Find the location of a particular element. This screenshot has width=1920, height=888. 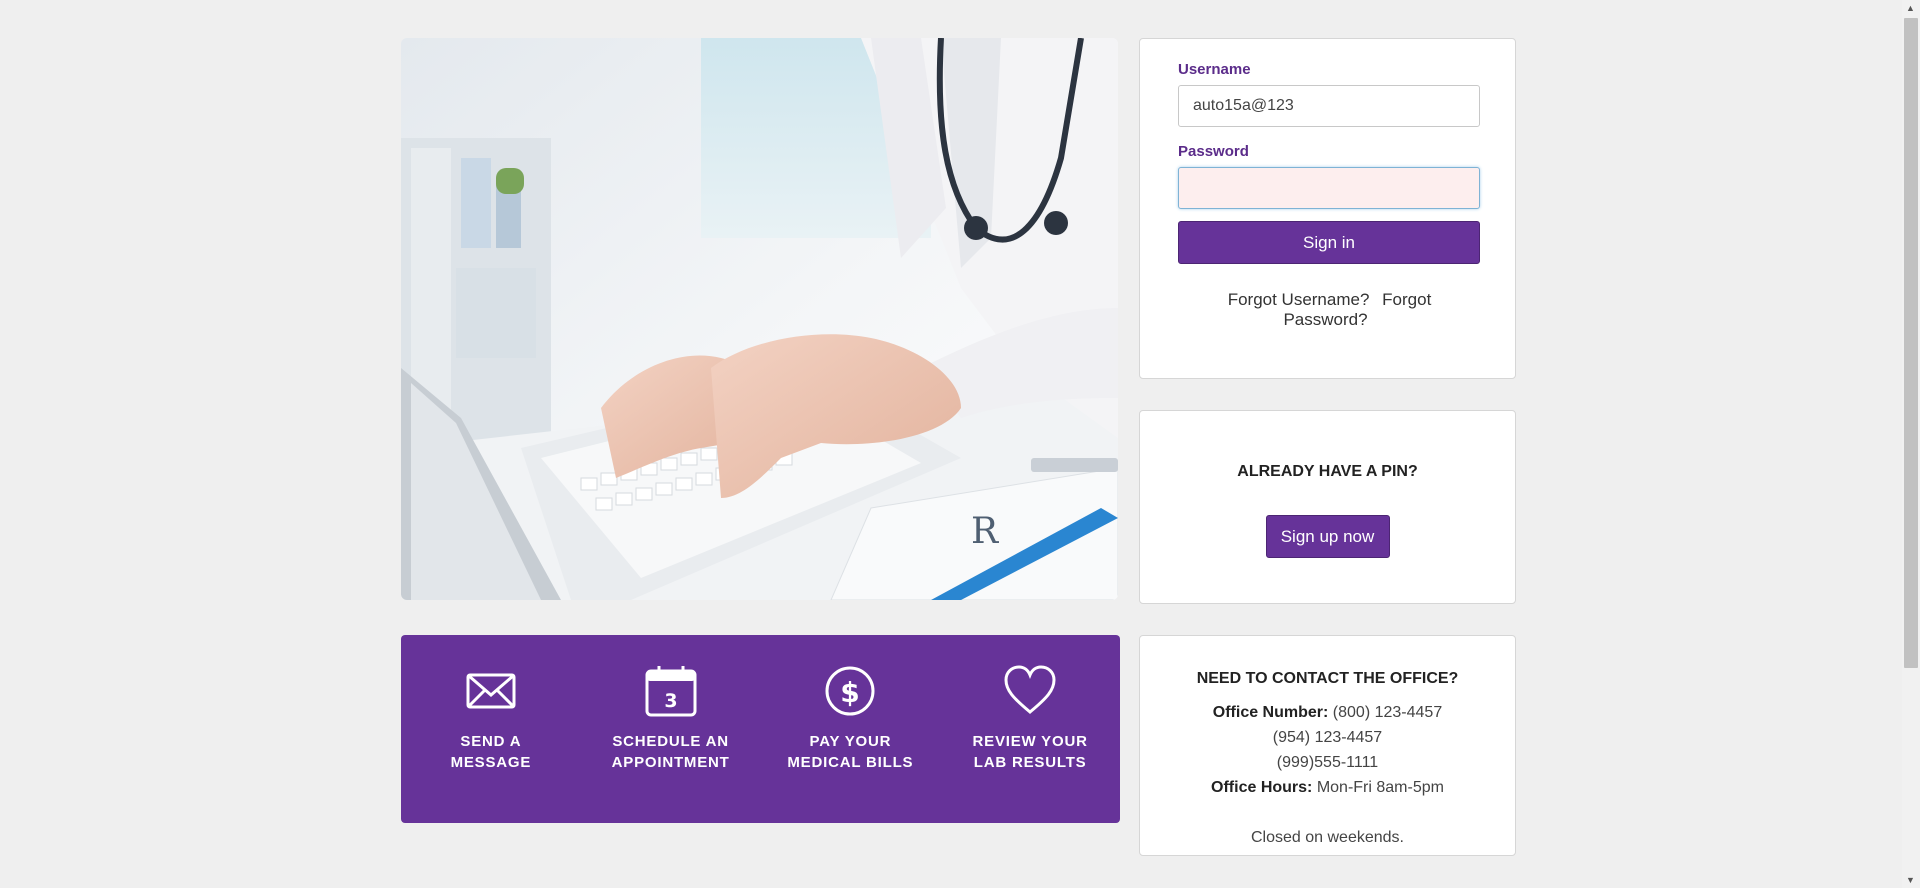

office-number-line: Office Number: (800) 123-4457 is located at coordinates (1327, 712).